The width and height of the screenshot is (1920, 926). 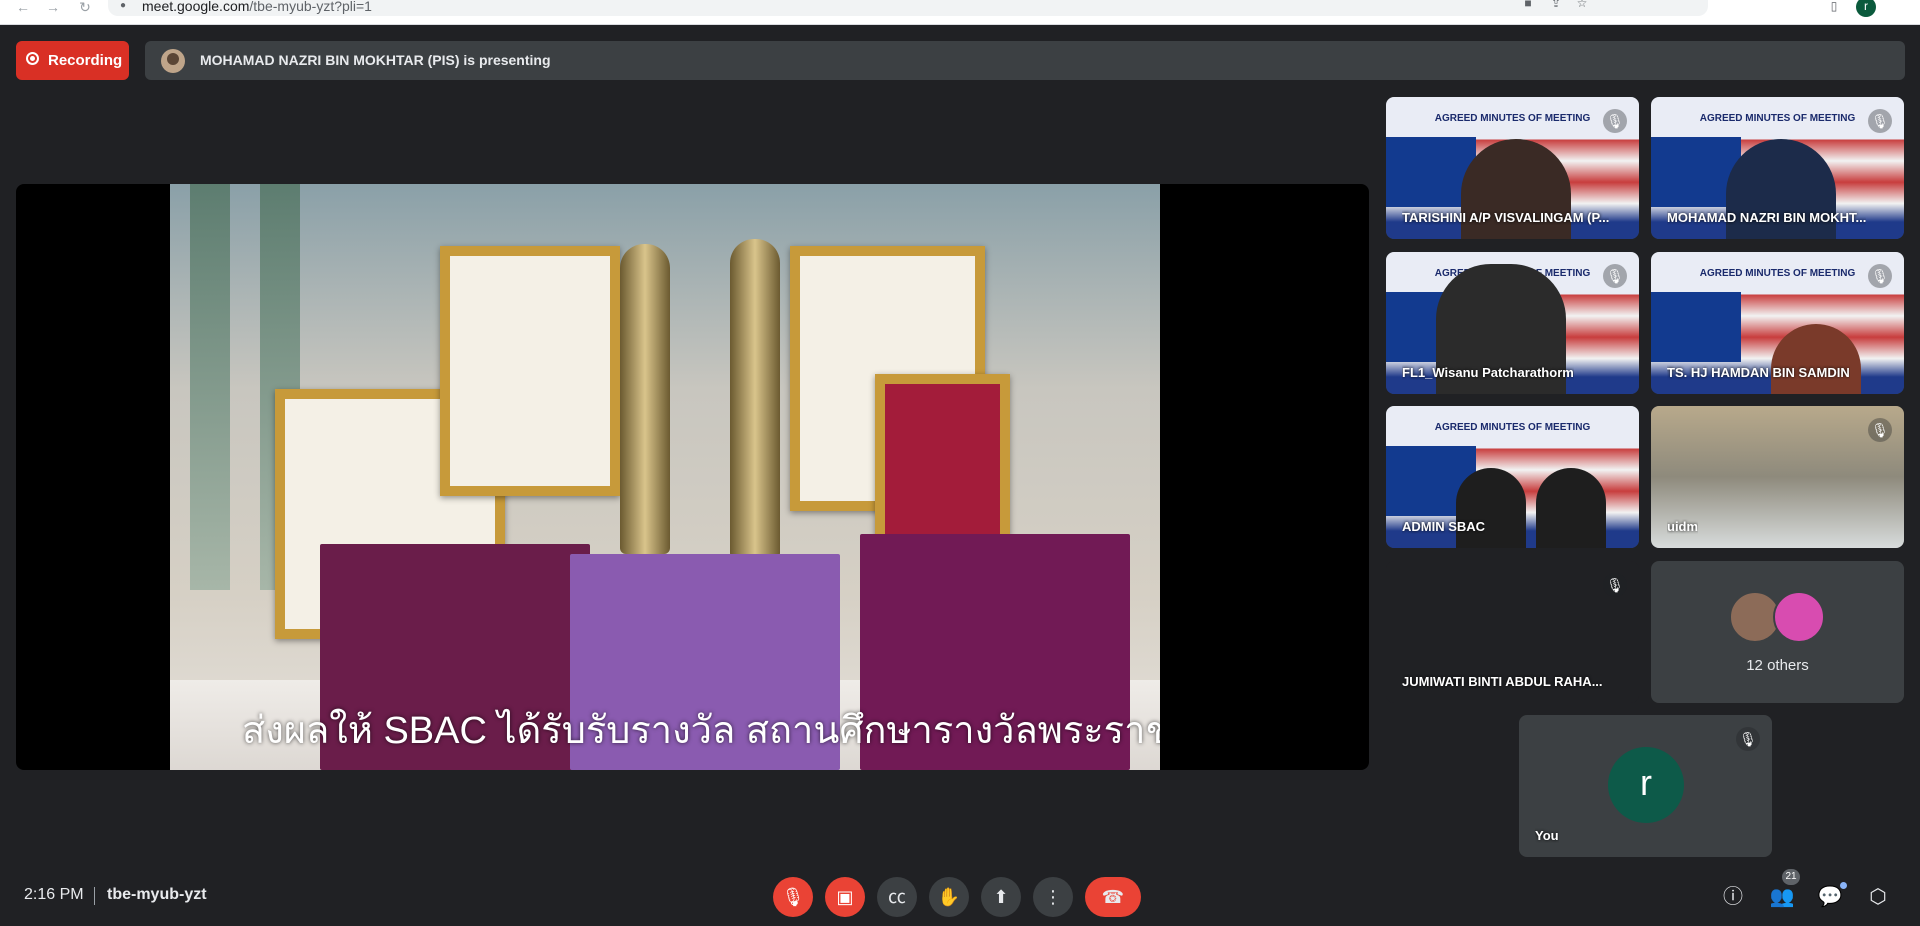 I want to click on people-button: 👥, so click(x=1782, y=897).